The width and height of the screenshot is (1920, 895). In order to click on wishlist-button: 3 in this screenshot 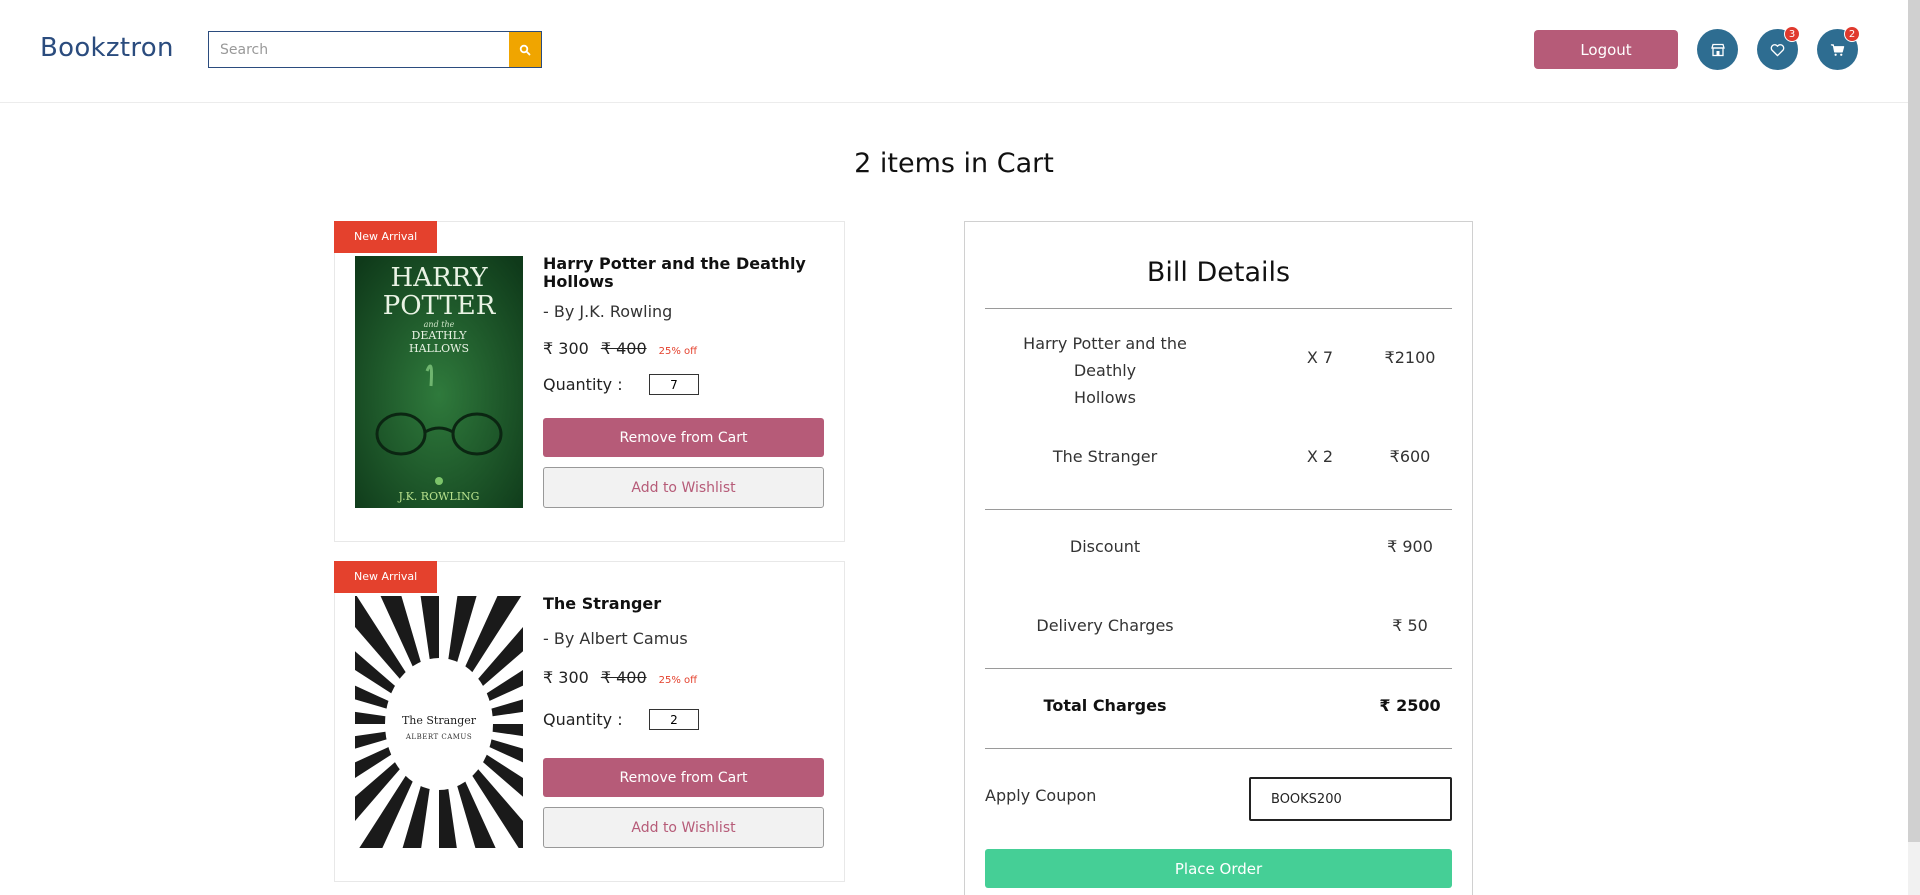, I will do `click(1778, 48)`.